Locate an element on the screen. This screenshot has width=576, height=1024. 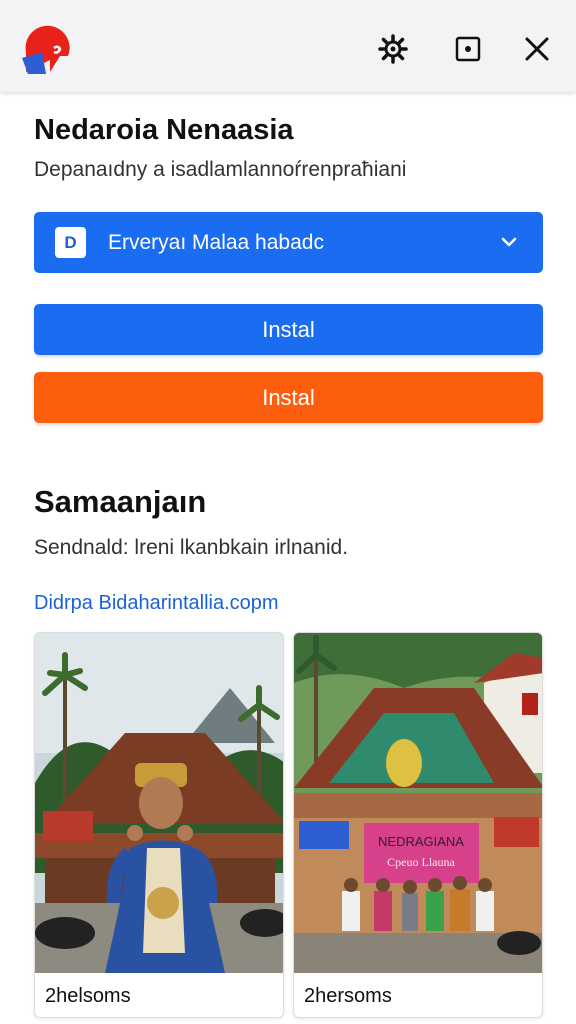
section2-subtitle: Sendnald: lreni lkanbkain irlnanid. is located at coordinates (191, 547).